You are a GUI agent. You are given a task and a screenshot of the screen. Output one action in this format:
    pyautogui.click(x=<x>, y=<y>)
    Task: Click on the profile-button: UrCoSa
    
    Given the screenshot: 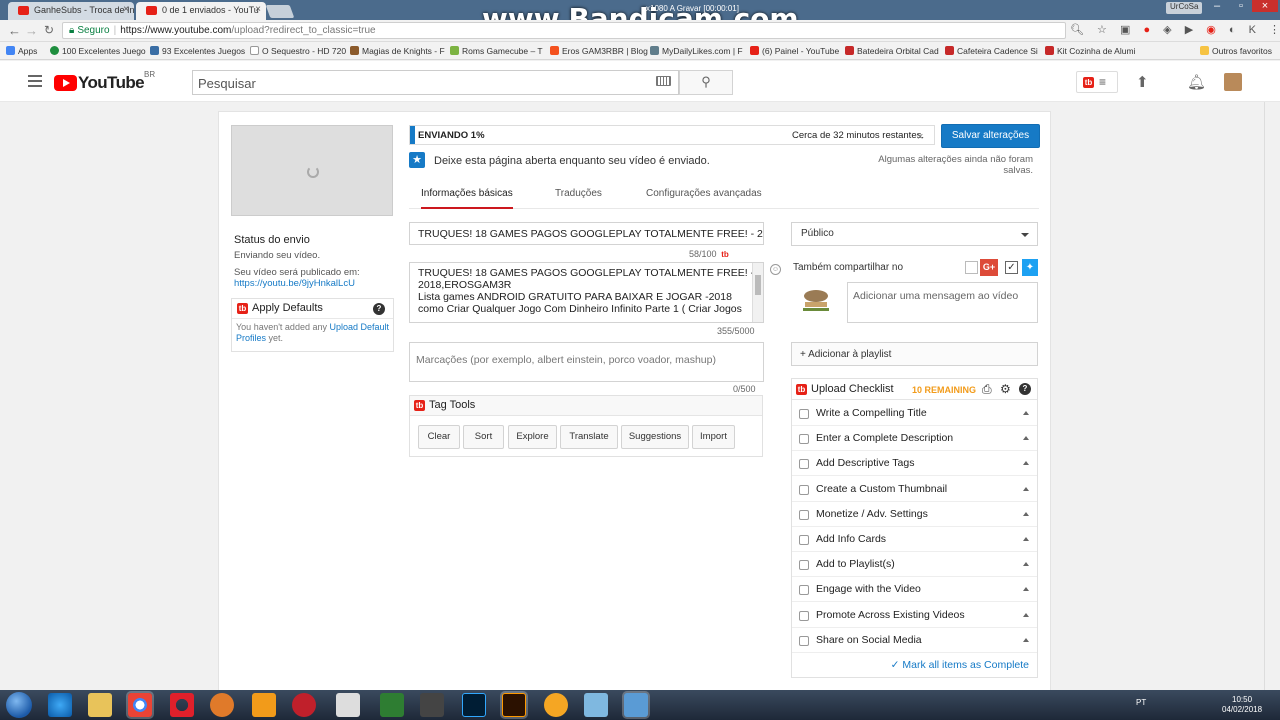 What is the action you would take?
    pyautogui.click(x=1184, y=8)
    